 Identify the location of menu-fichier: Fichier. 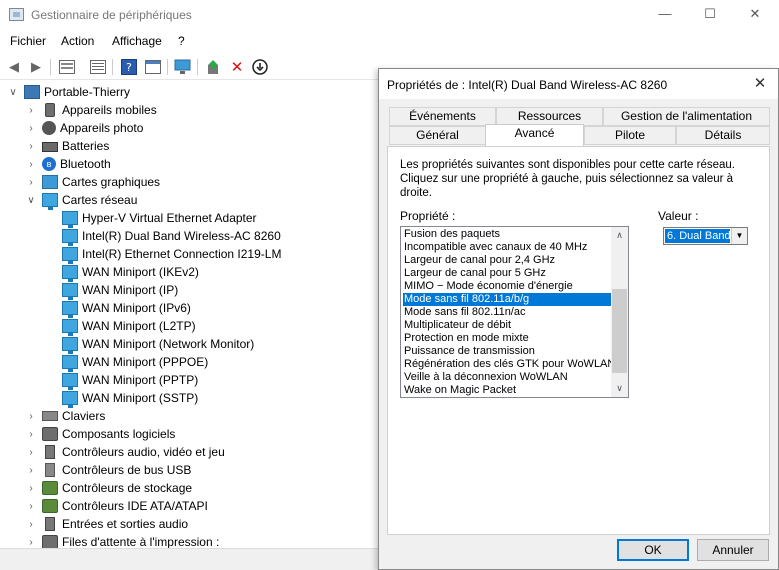
(28, 41).